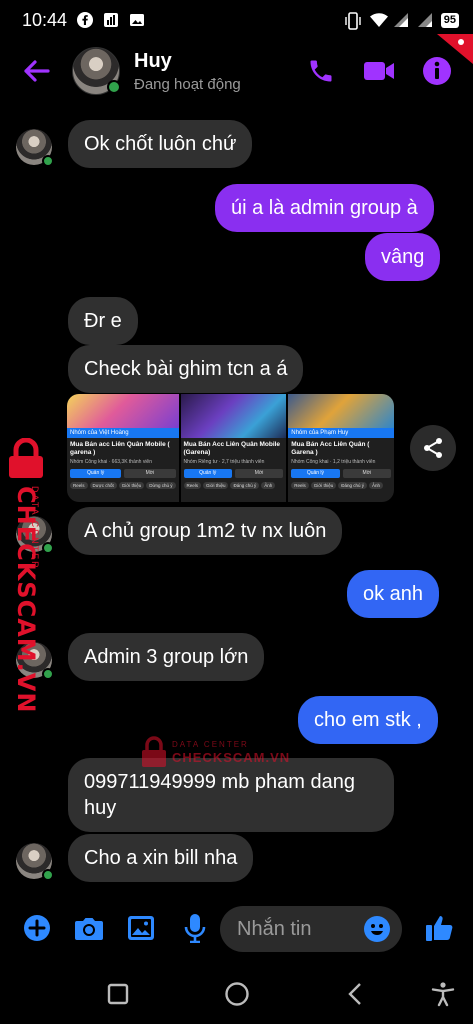 This screenshot has width=473, height=1024. Describe the element at coordinates (236, 20) in the screenshot. I see `status-bar: 10:44 95` at that location.